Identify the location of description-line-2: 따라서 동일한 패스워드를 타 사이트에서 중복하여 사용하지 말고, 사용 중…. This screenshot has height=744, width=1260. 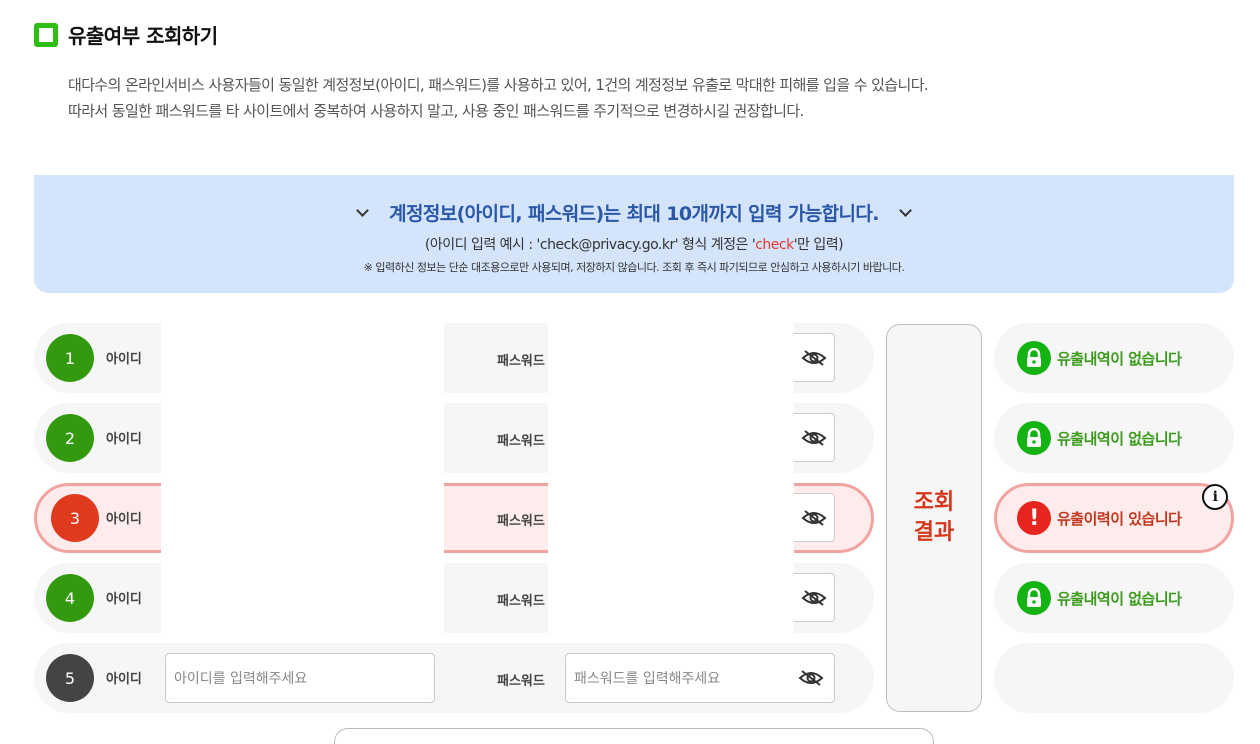
(436, 111).